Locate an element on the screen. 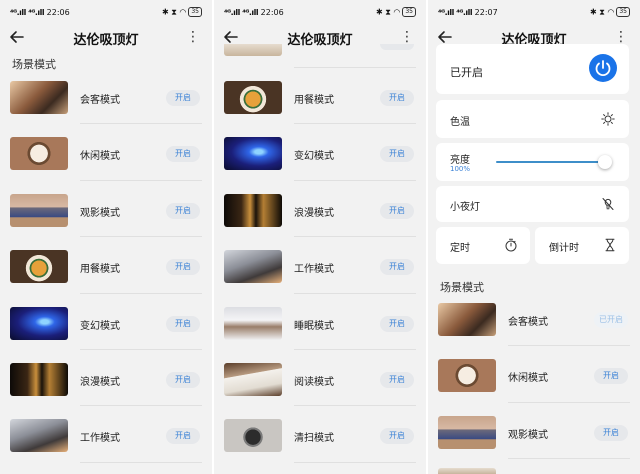  scene-row: 阅读模式 开启 is located at coordinates (320, 378).